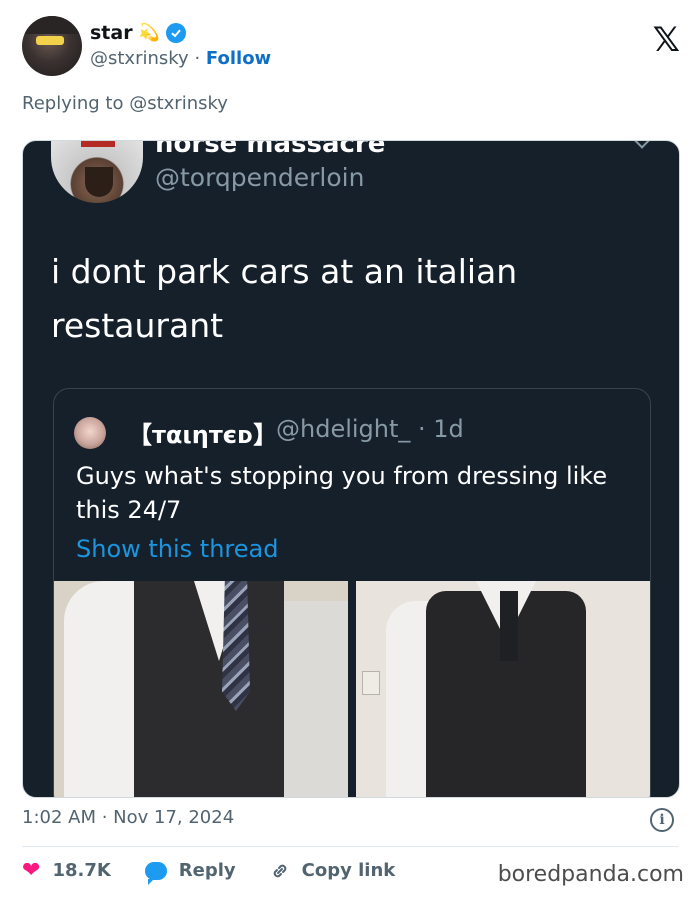  What do you see at coordinates (280, 871) in the screenshot?
I see `link-icon` at bounding box center [280, 871].